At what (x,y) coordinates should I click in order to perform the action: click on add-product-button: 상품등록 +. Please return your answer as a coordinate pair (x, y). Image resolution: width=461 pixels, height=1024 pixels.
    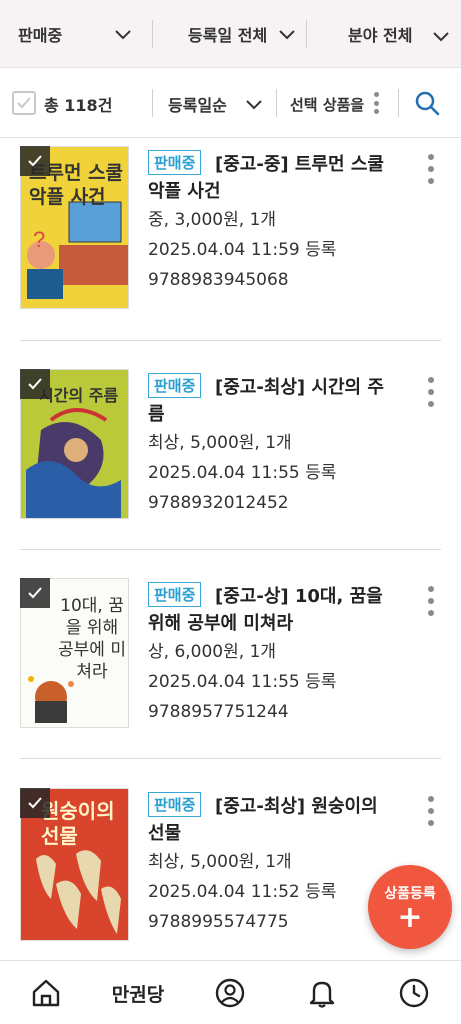
    Looking at the image, I should click on (410, 907).